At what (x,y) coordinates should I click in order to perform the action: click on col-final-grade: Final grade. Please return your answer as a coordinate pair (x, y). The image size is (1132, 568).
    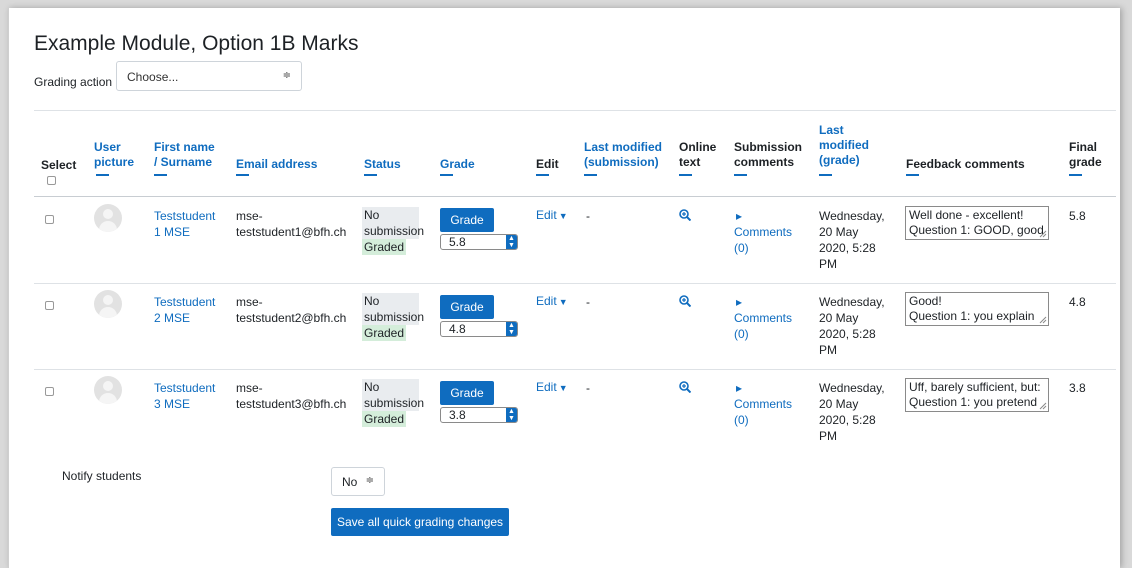
    Looking at the image, I should click on (1085, 154).